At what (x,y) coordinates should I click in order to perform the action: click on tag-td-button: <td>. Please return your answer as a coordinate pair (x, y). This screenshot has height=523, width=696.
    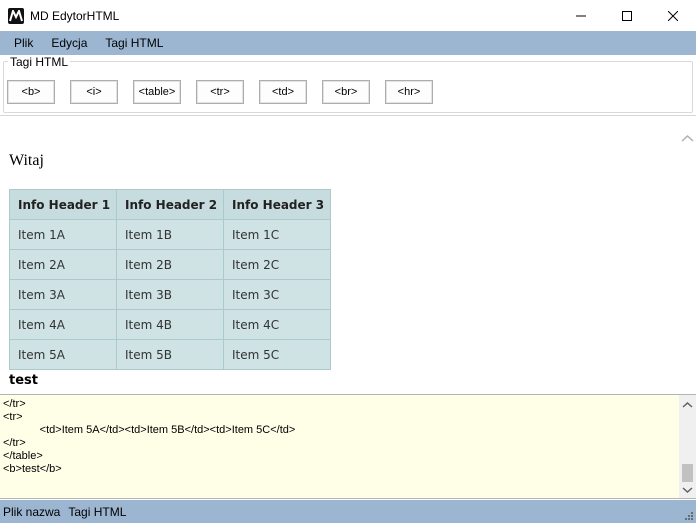
    Looking at the image, I should click on (283, 92).